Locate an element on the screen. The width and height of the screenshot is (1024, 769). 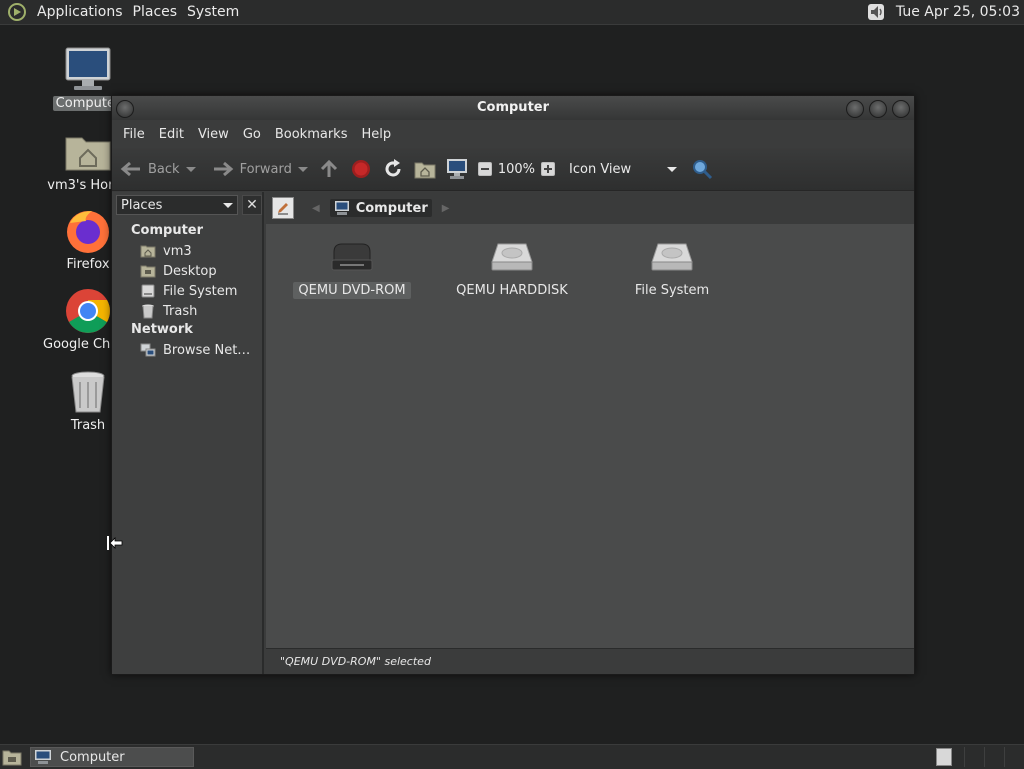
up-button is located at coordinates (329, 169).